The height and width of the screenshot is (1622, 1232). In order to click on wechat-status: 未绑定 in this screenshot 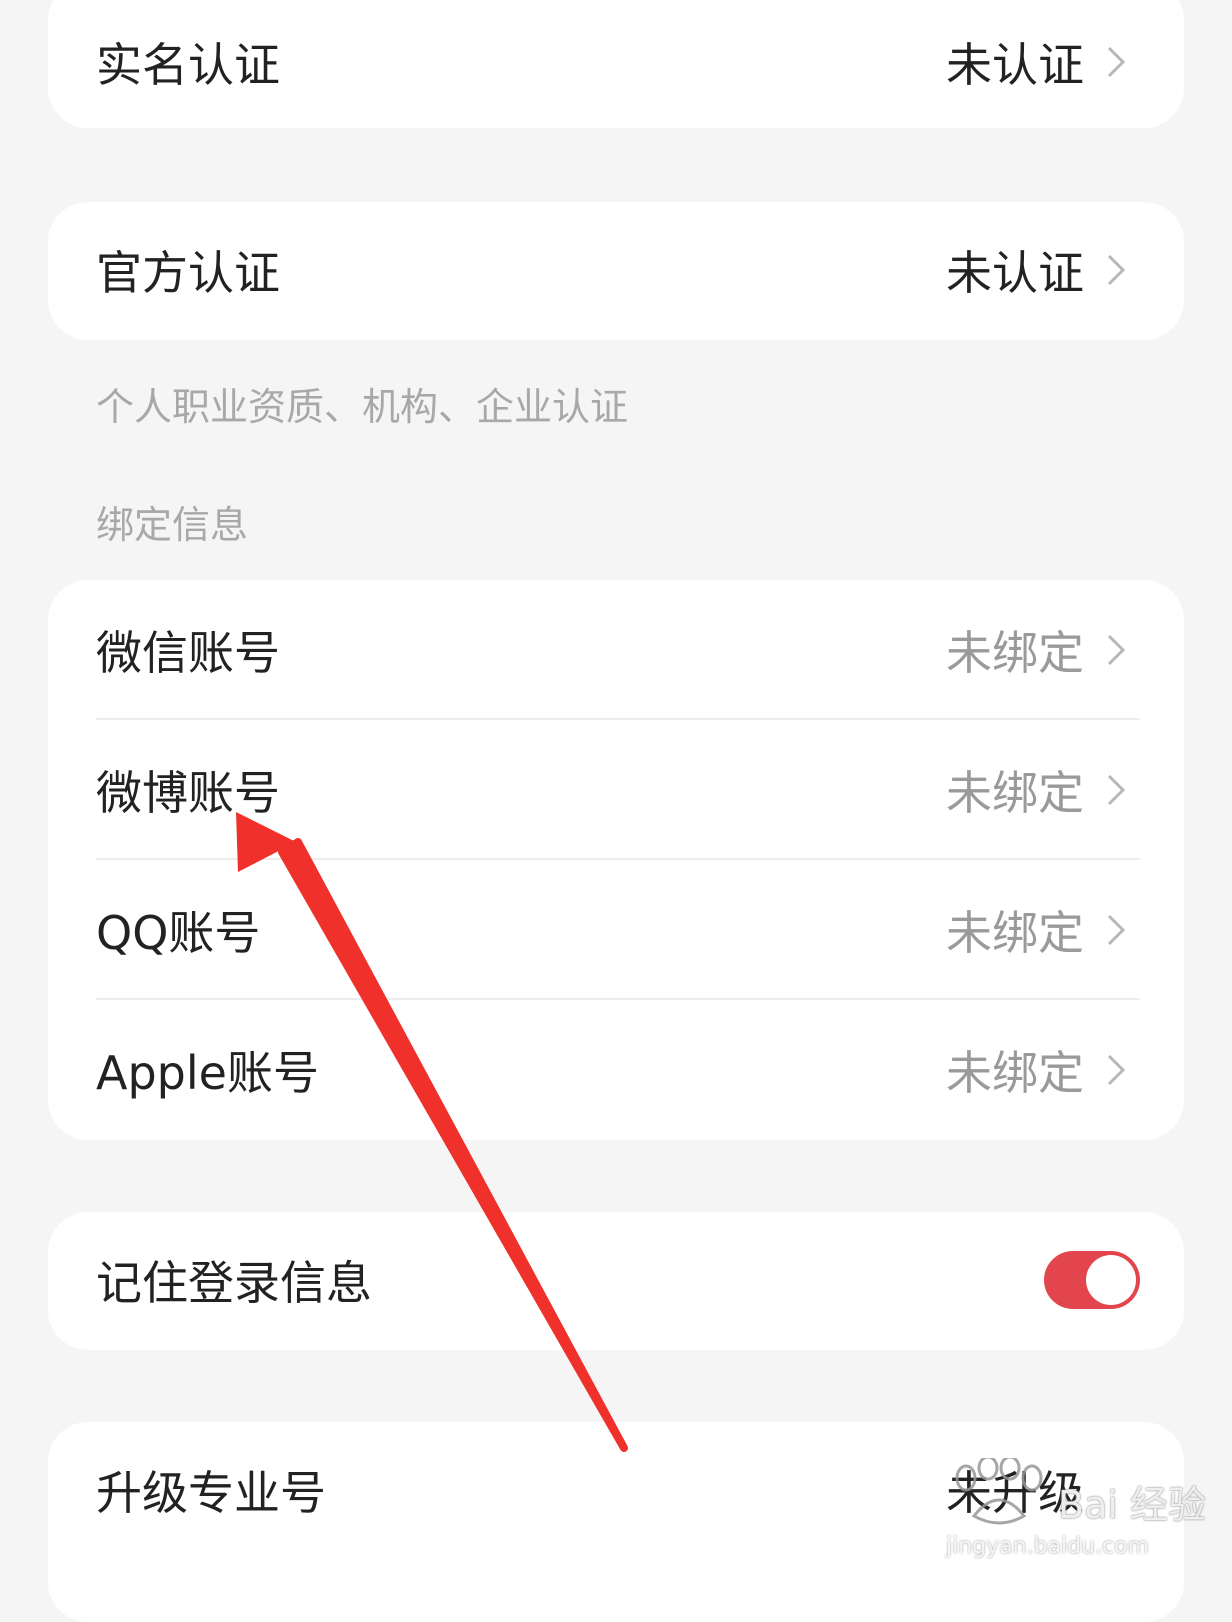, I will do `click(1015, 653)`.